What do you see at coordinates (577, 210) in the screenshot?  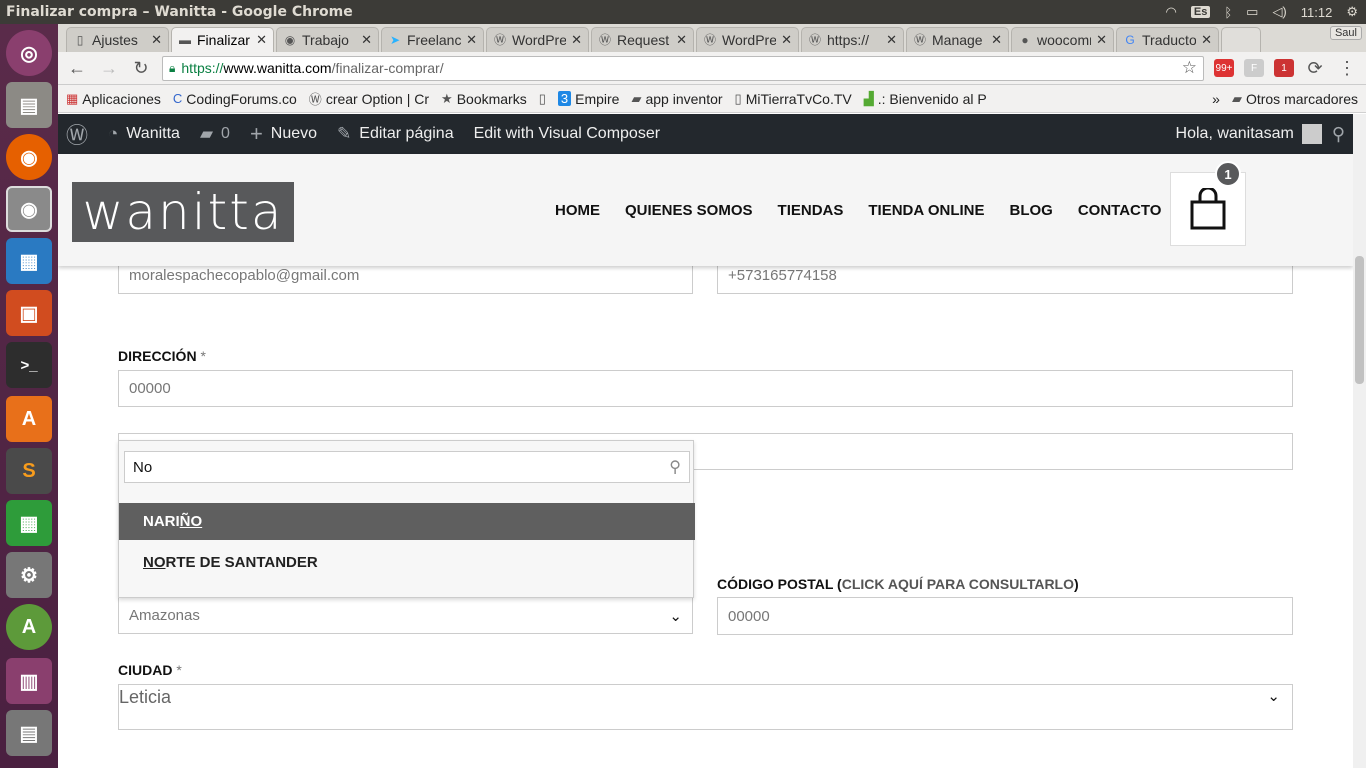 I see `nav-item-home: HOME` at bounding box center [577, 210].